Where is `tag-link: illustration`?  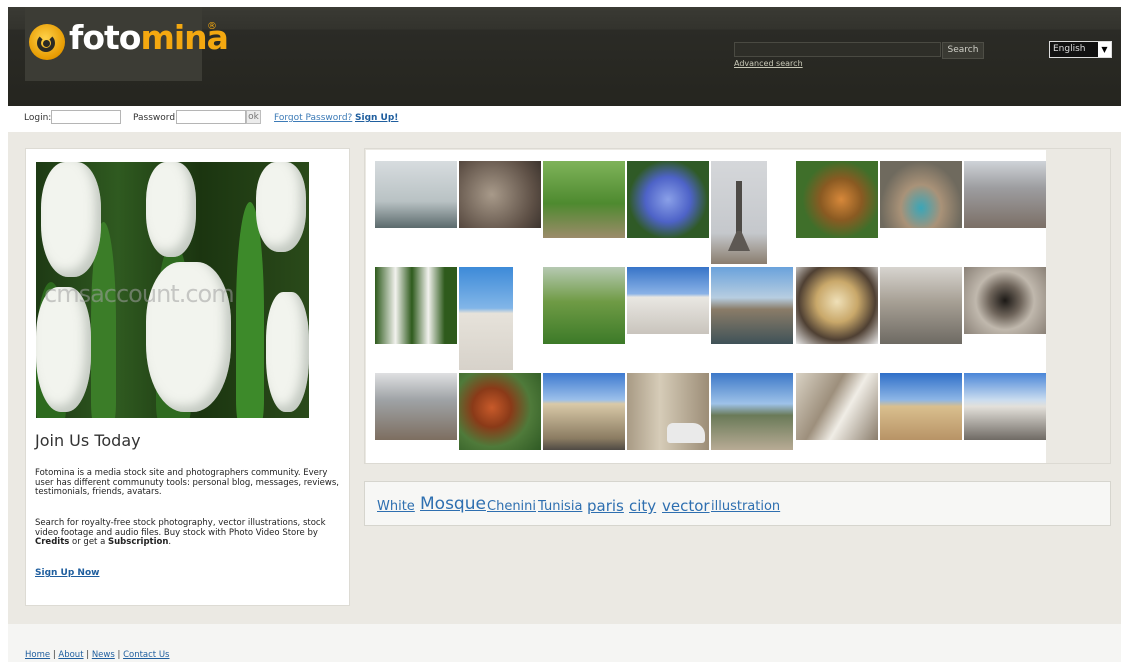
tag-link: illustration is located at coordinates (745, 506).